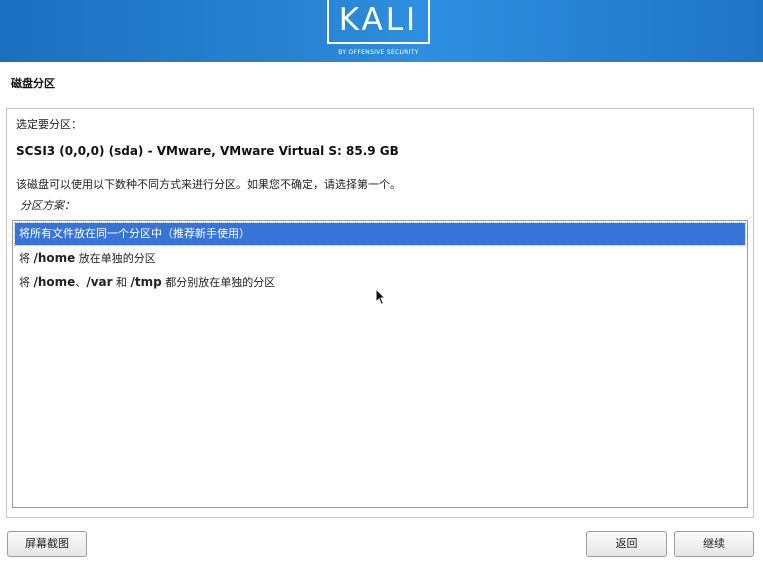  Describe the element at coordinates (99, 282) in the screenshot. I see `path-var: /var` at that location.